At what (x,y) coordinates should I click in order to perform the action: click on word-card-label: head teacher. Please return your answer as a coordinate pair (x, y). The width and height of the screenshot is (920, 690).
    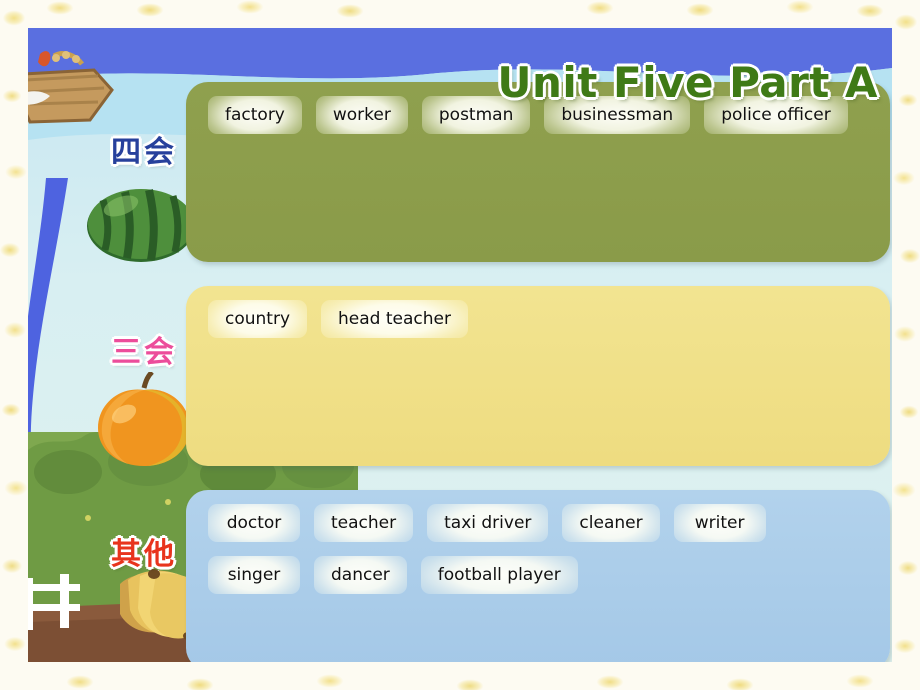
    Looking at the image, I should click on (394, 319).